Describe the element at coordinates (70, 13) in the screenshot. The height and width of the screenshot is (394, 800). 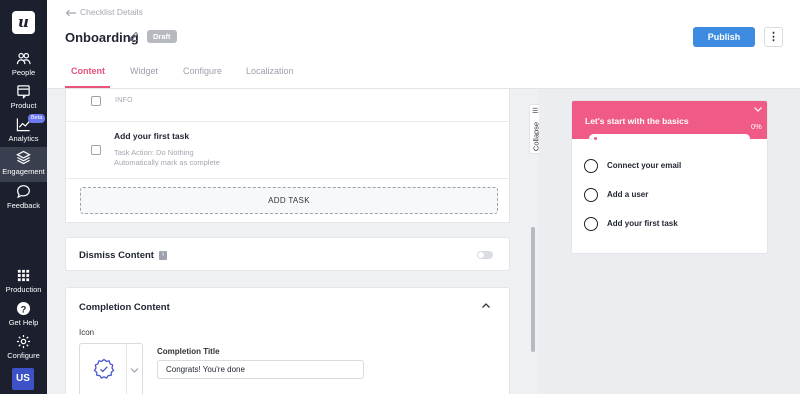
I see `arrow-left-icon` at that location.